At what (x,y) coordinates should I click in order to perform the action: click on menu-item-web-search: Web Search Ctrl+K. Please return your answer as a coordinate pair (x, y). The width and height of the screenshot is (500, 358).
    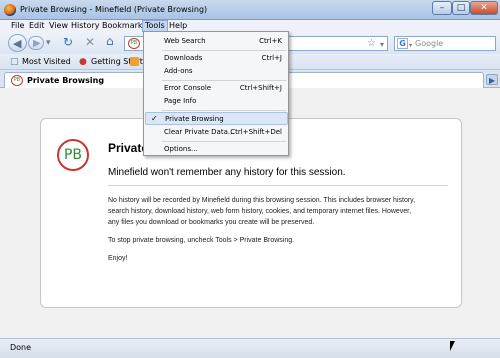
    Looking at the image, I should click on (216, 41).